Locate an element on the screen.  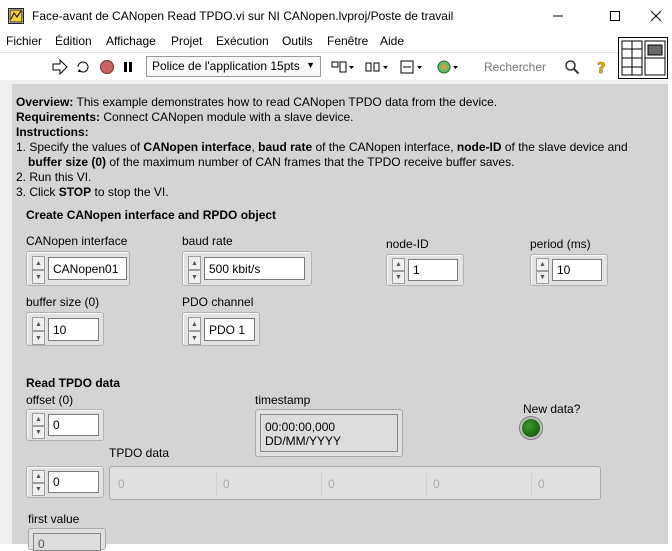
pause-icon is located at coordinates (128, 67).